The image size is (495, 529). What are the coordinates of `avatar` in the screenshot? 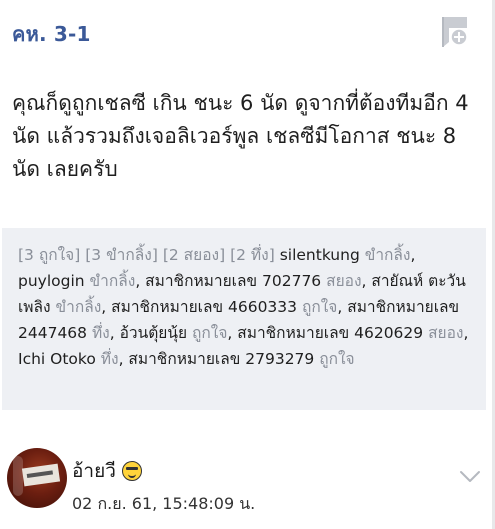 It's located at (37, 478).